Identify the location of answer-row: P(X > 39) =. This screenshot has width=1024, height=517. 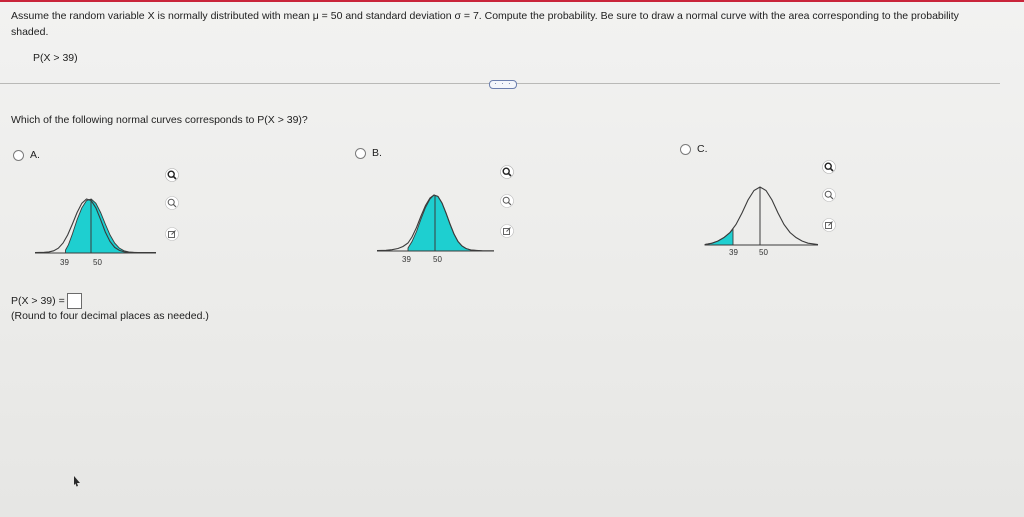
(46, 301).